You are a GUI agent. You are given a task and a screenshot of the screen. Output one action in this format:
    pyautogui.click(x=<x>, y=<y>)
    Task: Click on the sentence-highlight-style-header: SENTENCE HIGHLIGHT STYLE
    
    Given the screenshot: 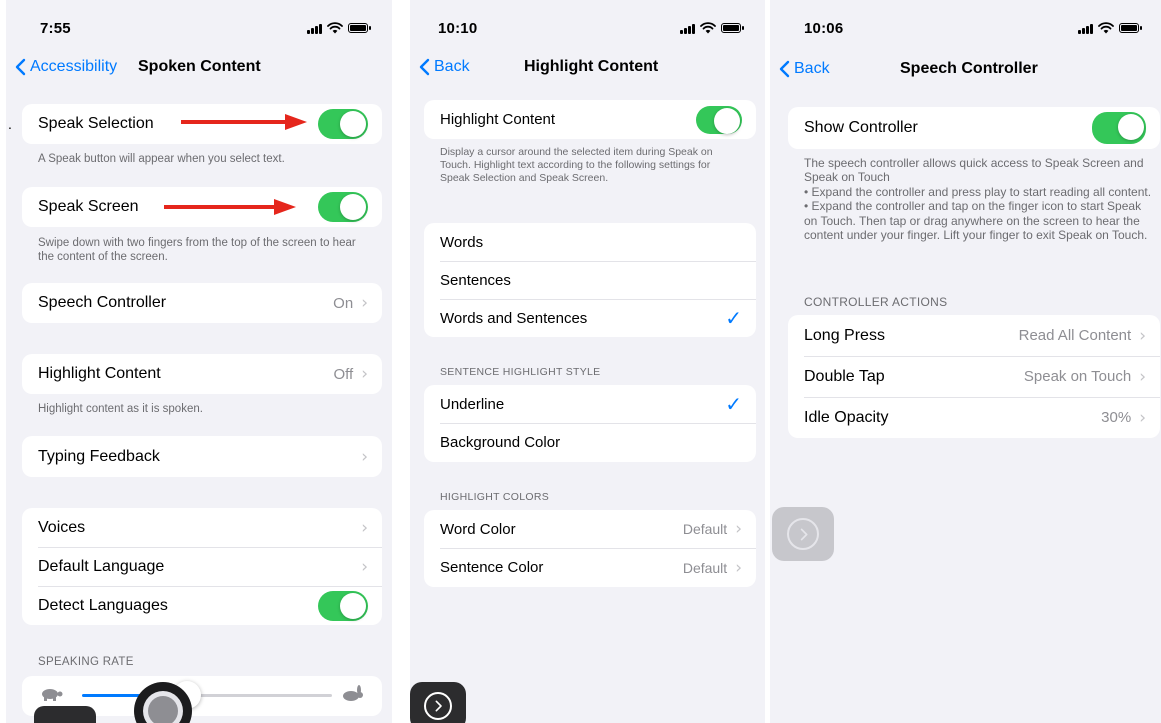 What is the action you would take?
    pyautogui.click(x=520, y=372)
    